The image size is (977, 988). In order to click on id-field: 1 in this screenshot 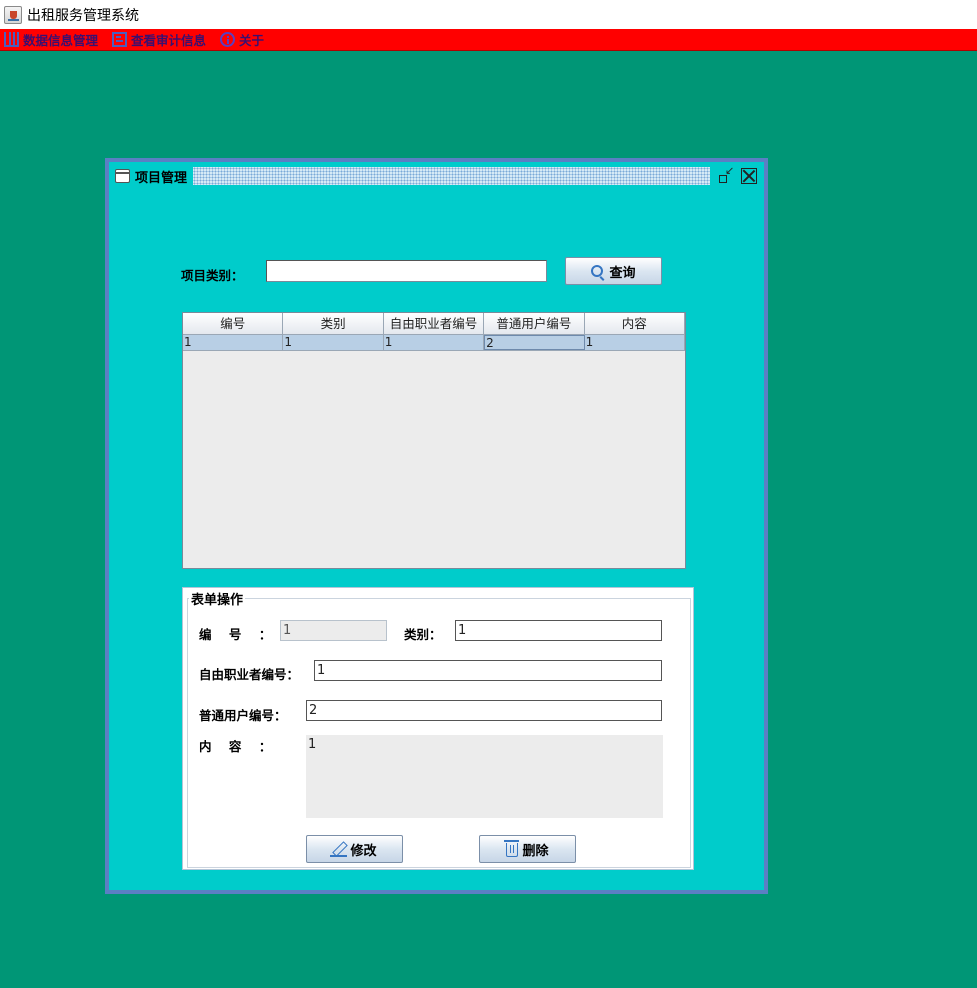, I will do `click(333, 630)`.